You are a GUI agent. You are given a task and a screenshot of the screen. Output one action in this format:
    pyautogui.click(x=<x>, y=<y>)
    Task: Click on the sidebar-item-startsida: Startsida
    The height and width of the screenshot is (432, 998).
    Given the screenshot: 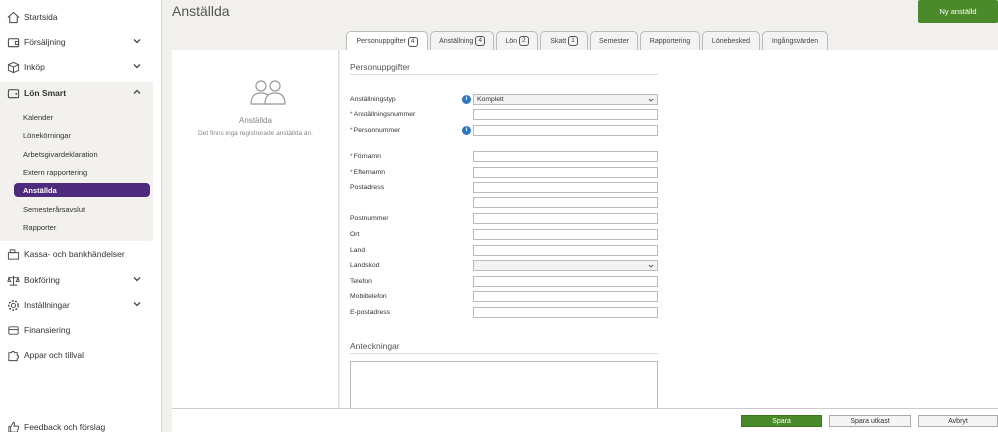 What is the action you would take?
    pyautogui.click(x=80, y=17)
    